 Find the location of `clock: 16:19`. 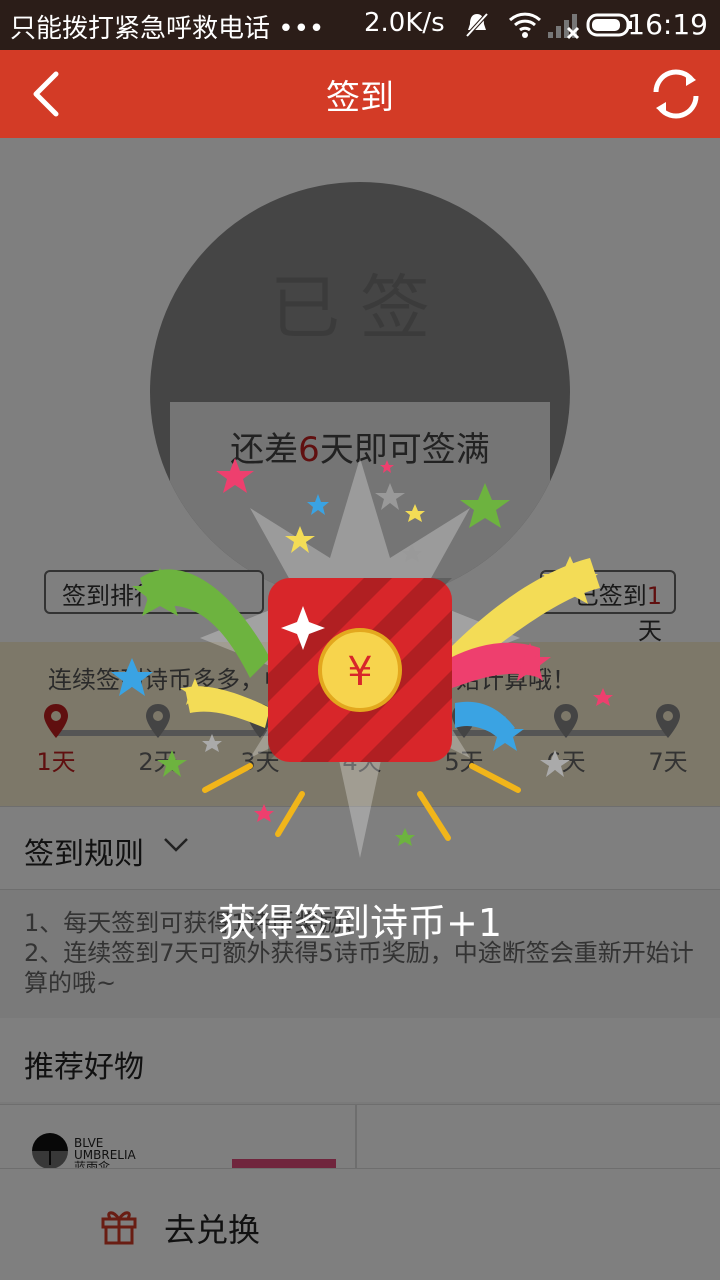

clock: 16:19 is located at coordinates (667, 24).